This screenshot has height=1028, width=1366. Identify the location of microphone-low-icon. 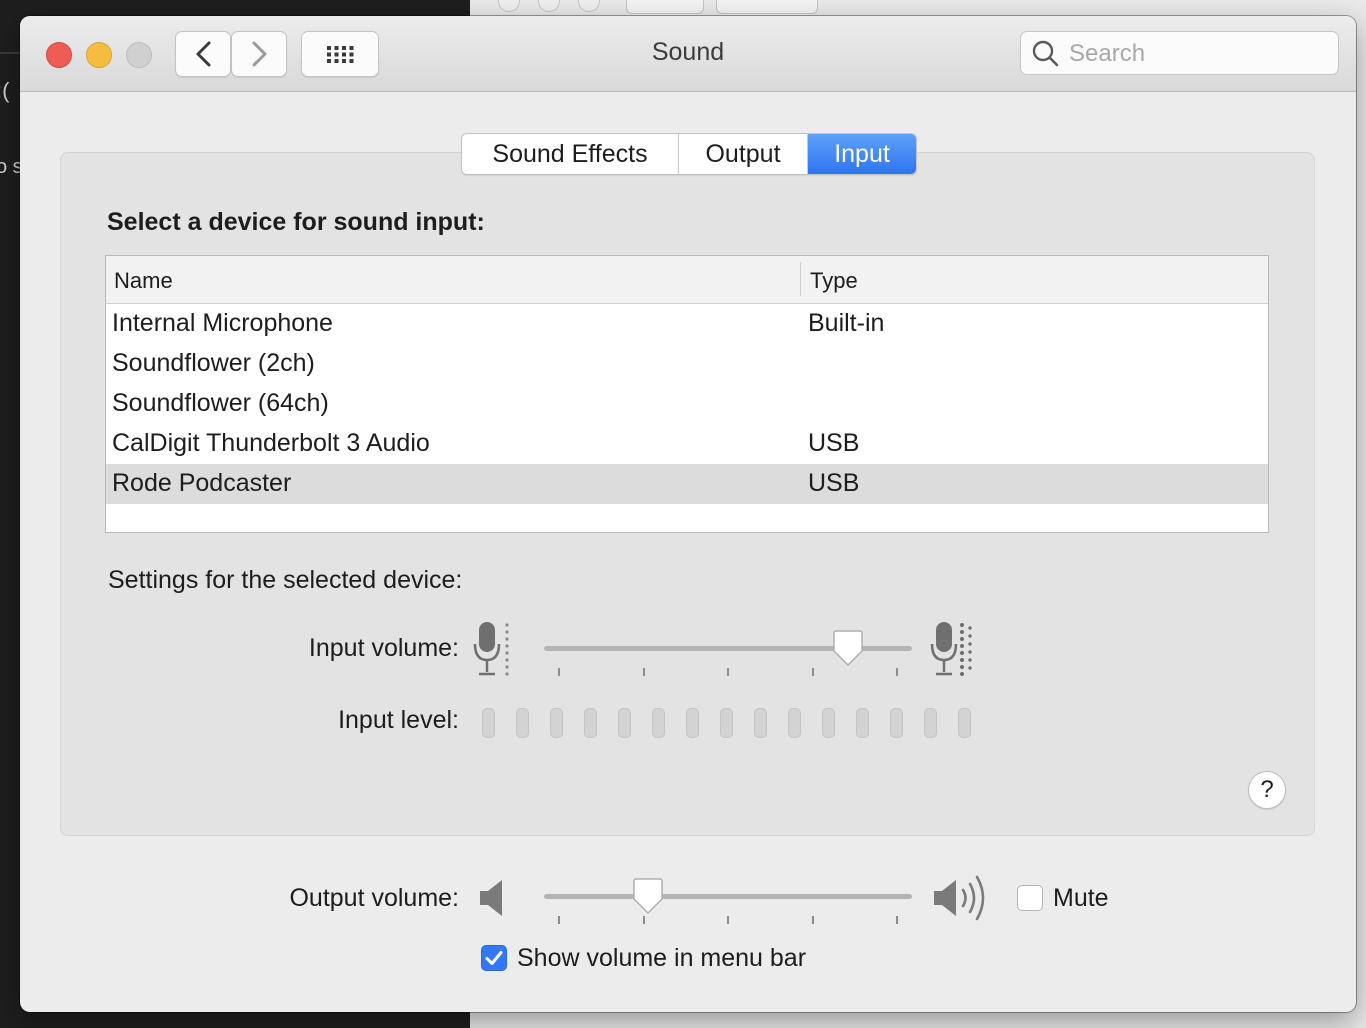
(491, 649).